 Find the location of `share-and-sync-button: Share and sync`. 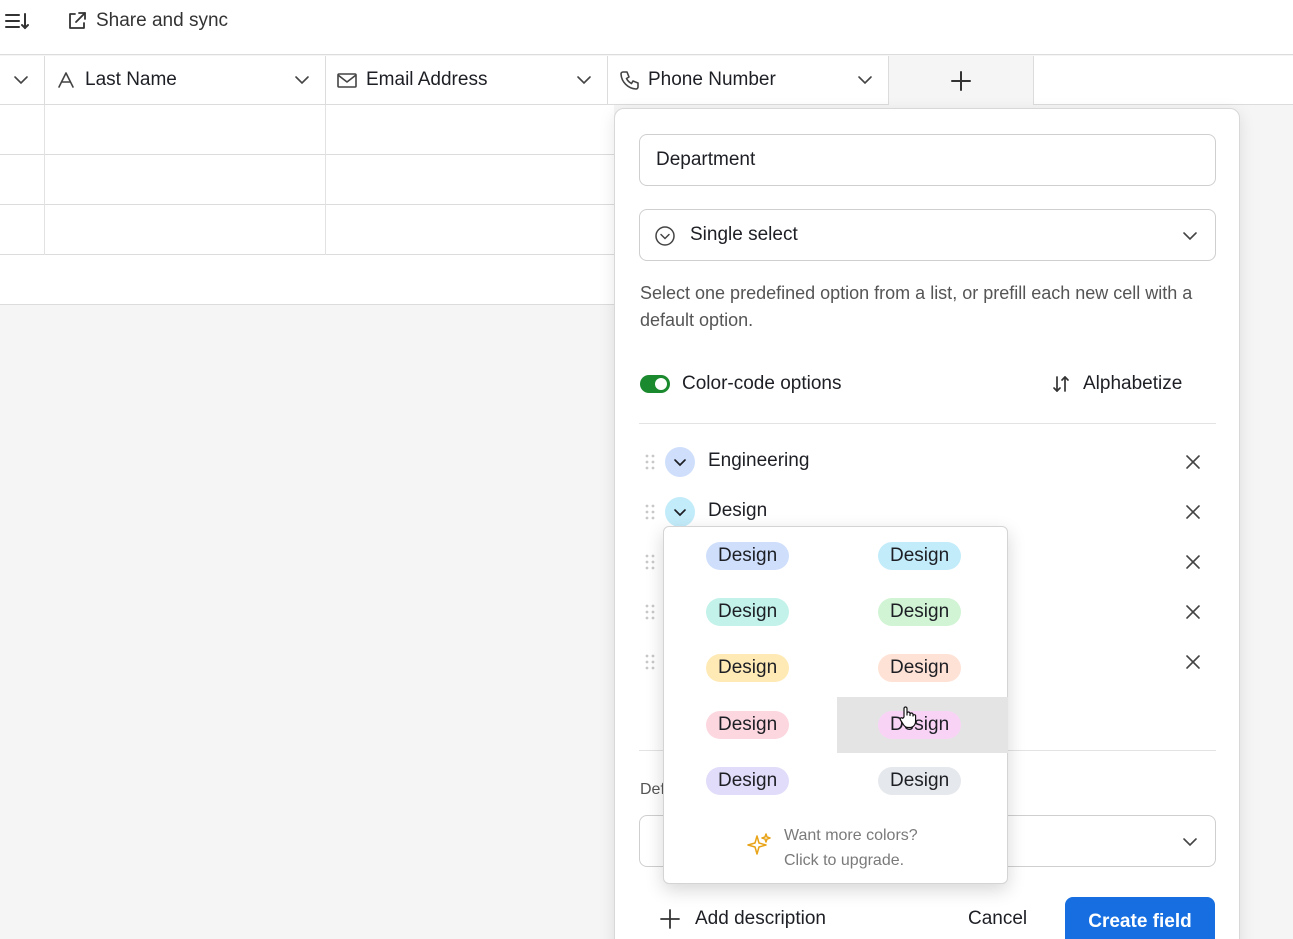

share-and-sync-button: Share and sync is located at coordinates (147, 21).